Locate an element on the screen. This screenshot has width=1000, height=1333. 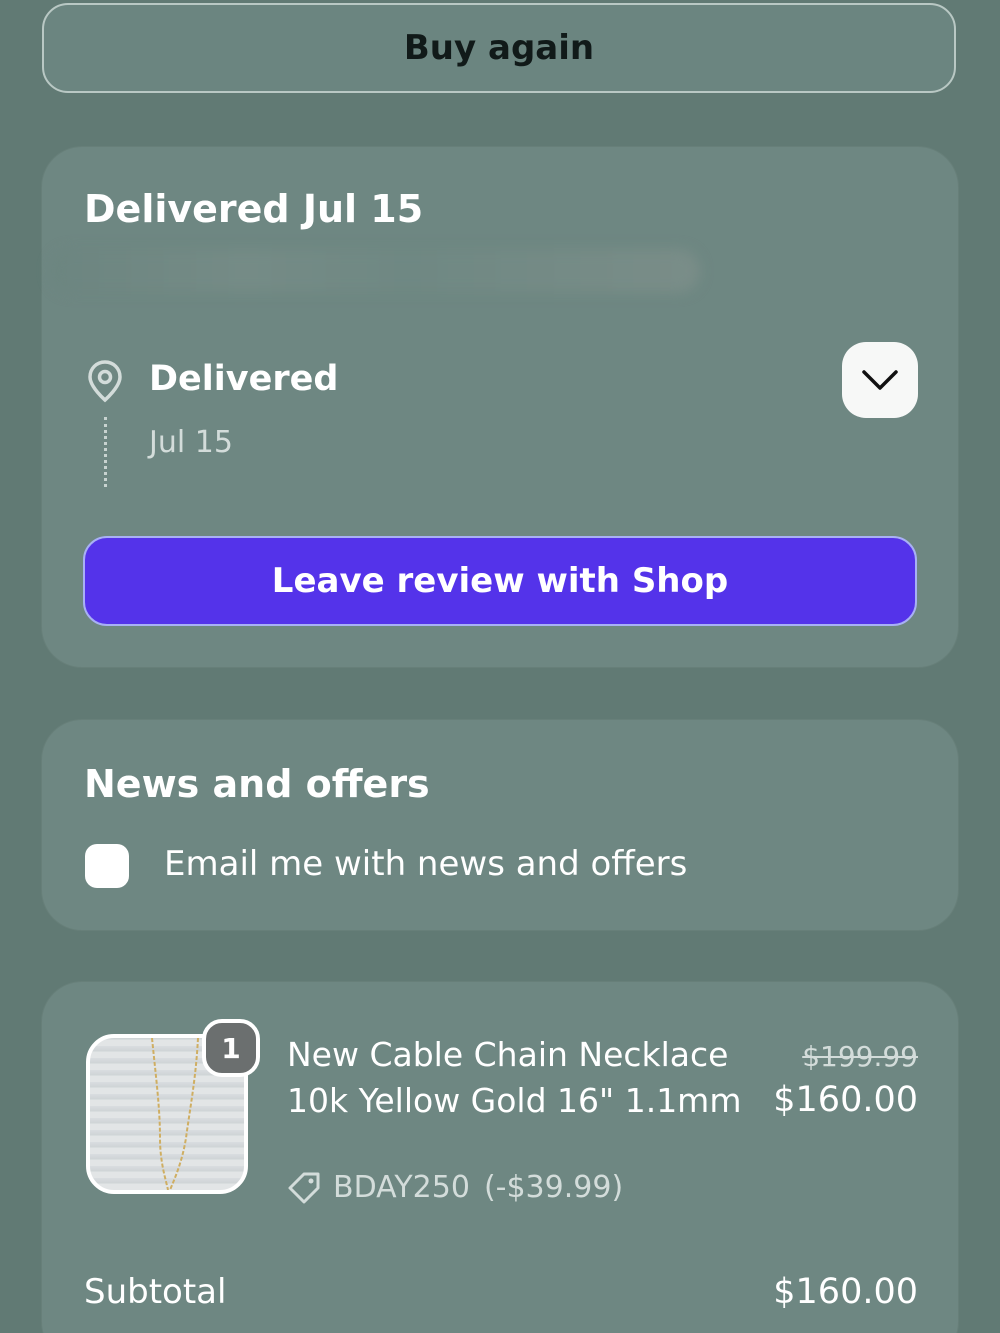
quantity-badge: 1 is located at coordinates (231, 1048).